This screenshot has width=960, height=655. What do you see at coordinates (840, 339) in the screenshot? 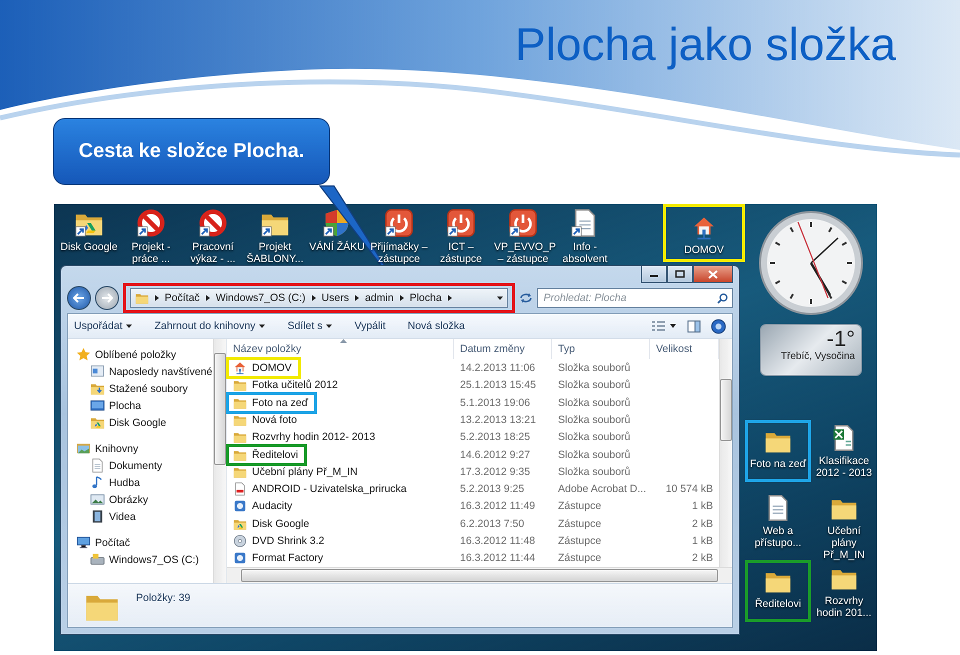
I see `temperature: -1°` at bounding box center [840, 339].